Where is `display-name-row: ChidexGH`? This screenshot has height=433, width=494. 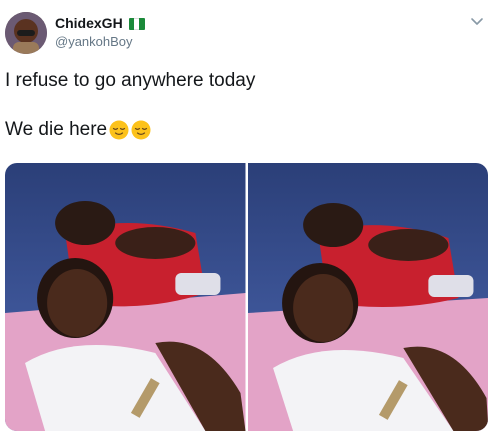
display-name-row: ChidexGH is located at coordinates (100, 23).